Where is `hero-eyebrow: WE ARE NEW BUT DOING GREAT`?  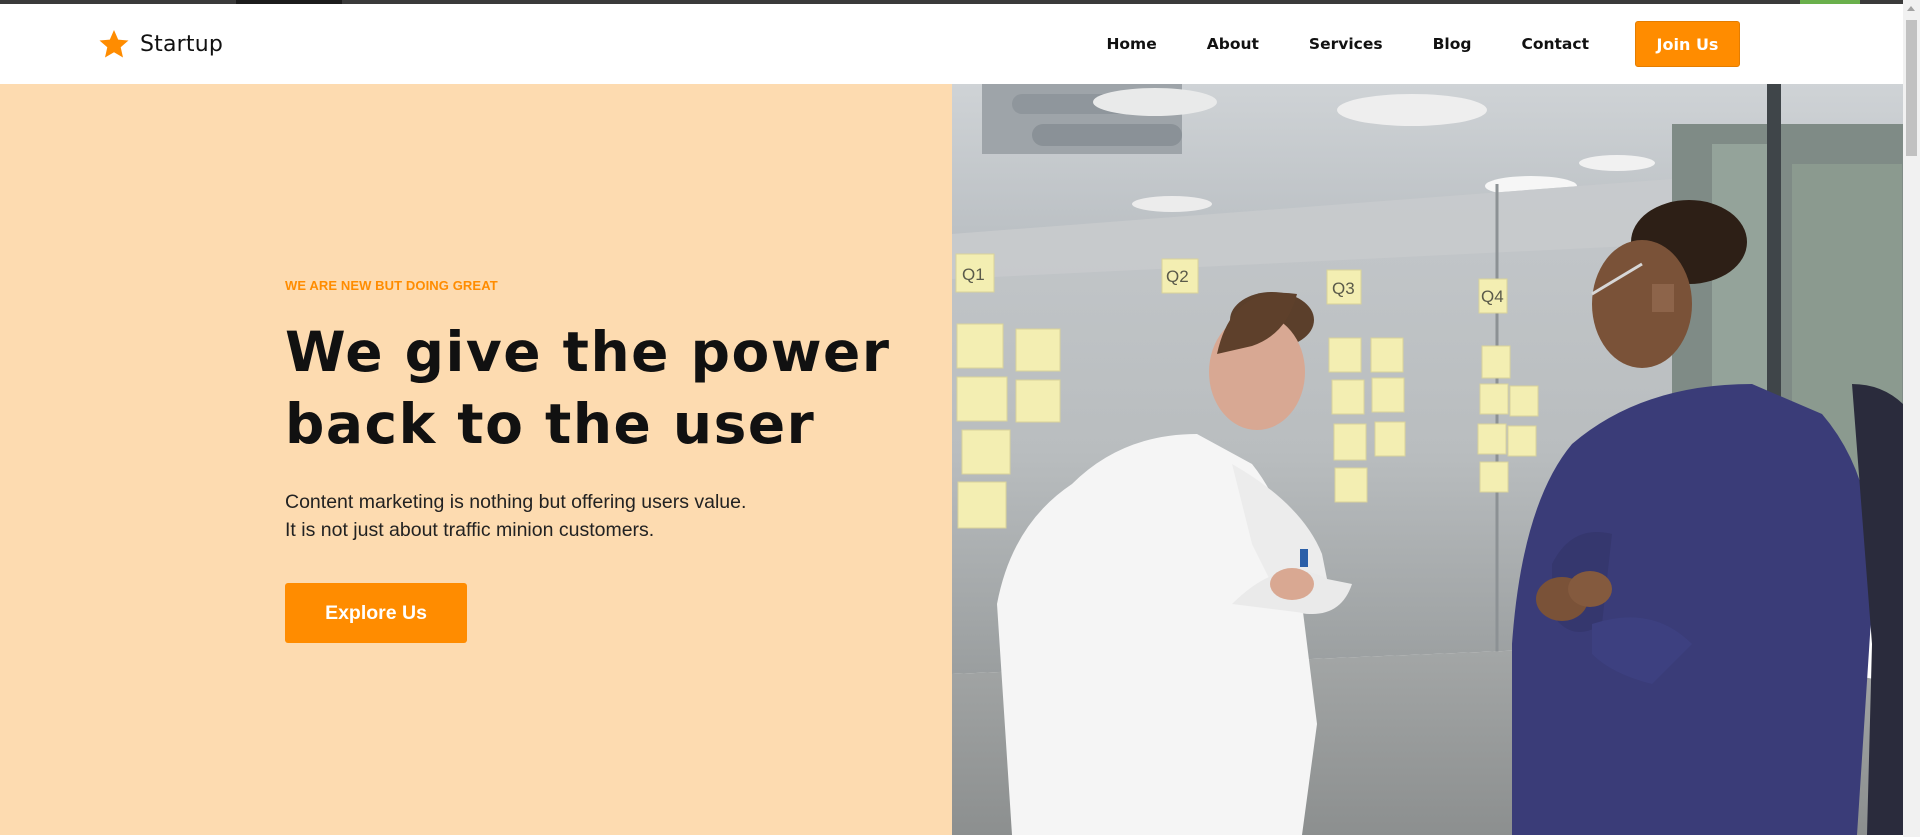 hero-eyebrow: WE ARE NEW BUT DOING GREAT is located at coordinates (391, 285).